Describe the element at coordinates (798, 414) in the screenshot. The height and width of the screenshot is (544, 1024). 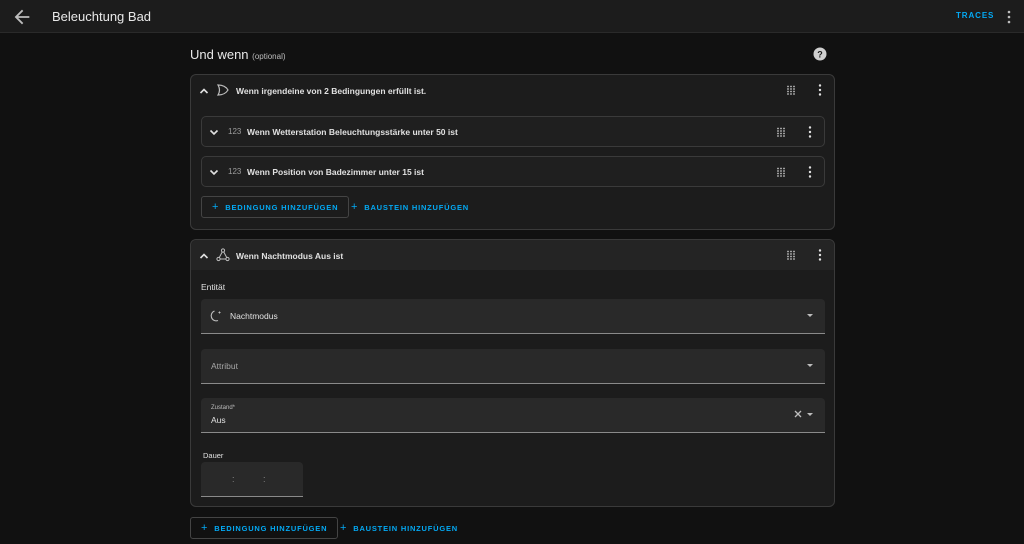
I see `close-icon` at that location.